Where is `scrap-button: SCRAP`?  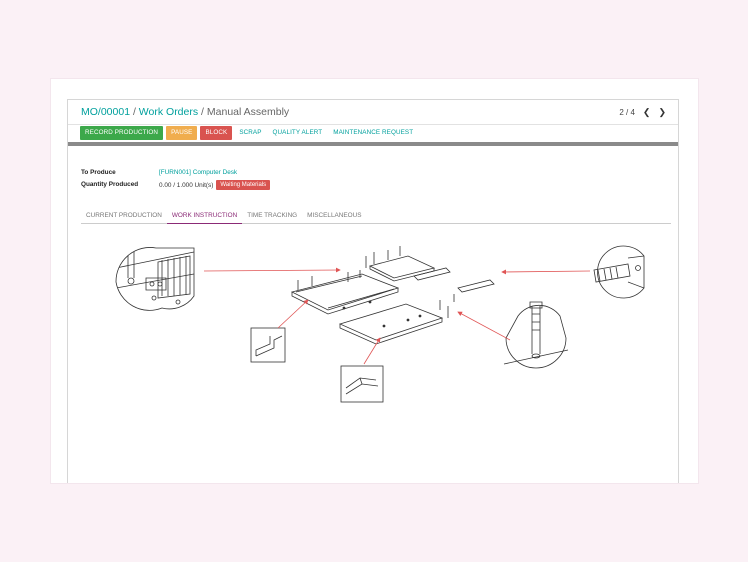 scrap-button: SCRAP is located at coordinates (250, 133).